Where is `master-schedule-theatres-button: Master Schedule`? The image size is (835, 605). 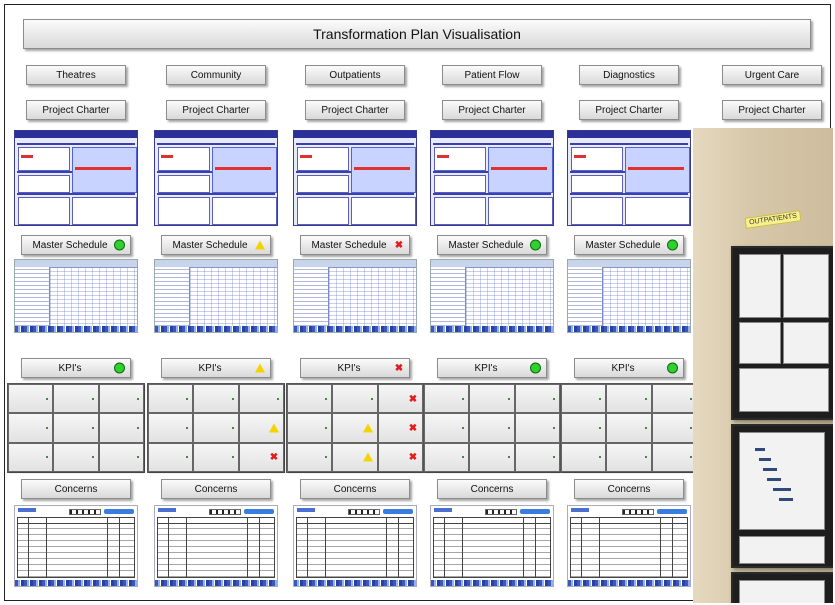 master-schedule-theatres-button: Master Schedule is located at coordinates (76, 245).